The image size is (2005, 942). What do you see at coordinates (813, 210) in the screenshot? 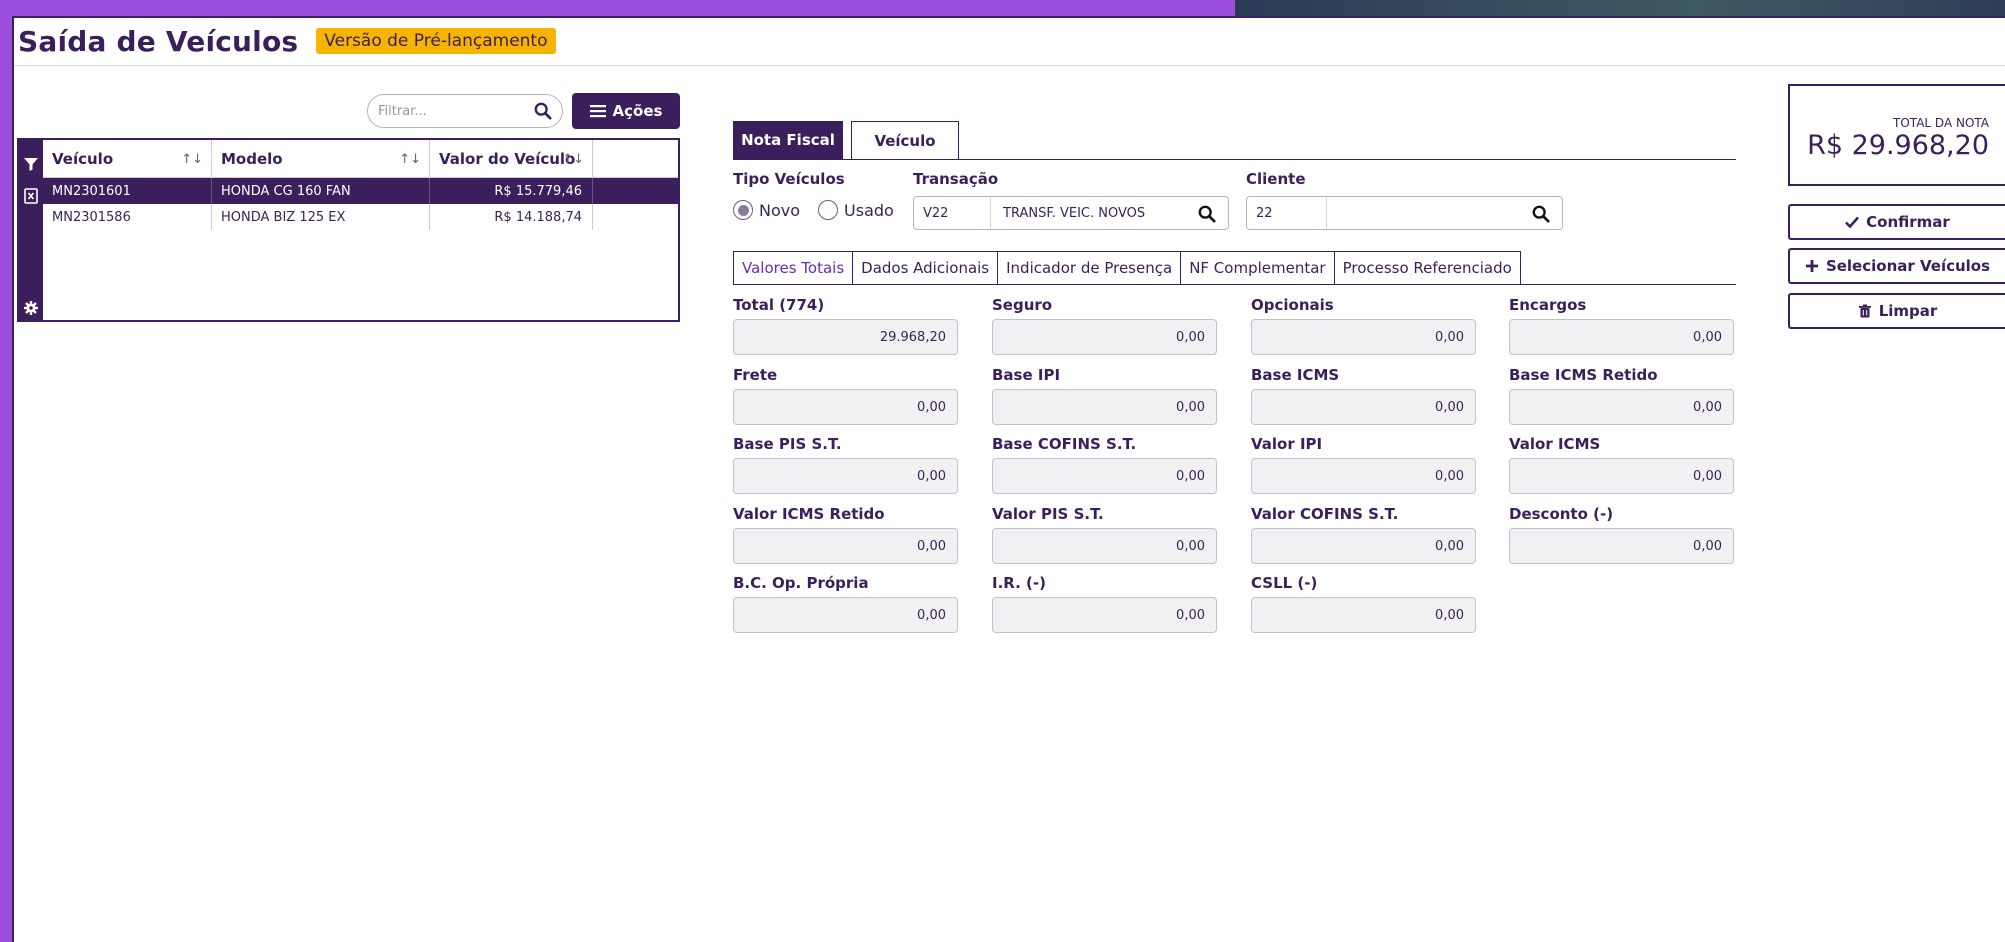
I see `tipo-veiculos-radio-group: Novo Usado` at bounding box center [813, 210].